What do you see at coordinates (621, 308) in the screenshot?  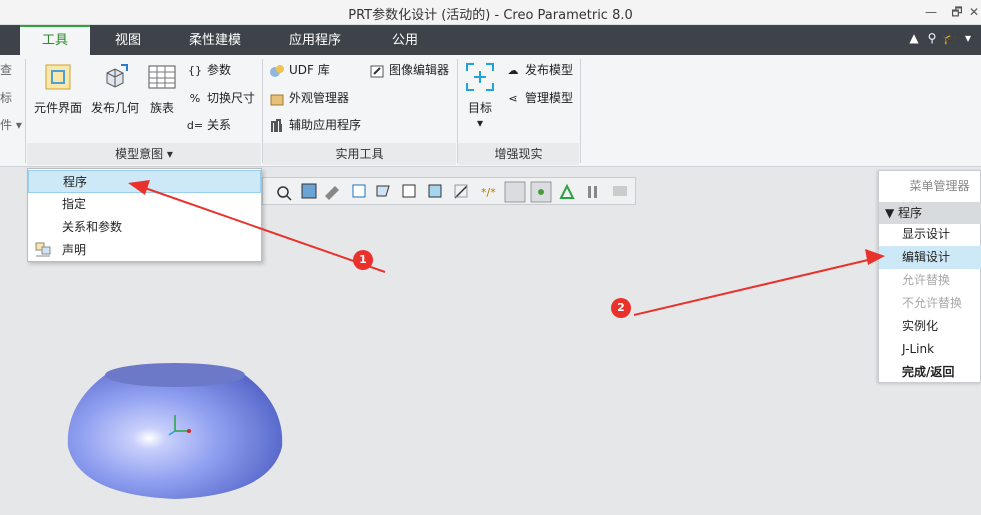 I see `annotation-badge-2: 2` at bounding box center [621, 308].